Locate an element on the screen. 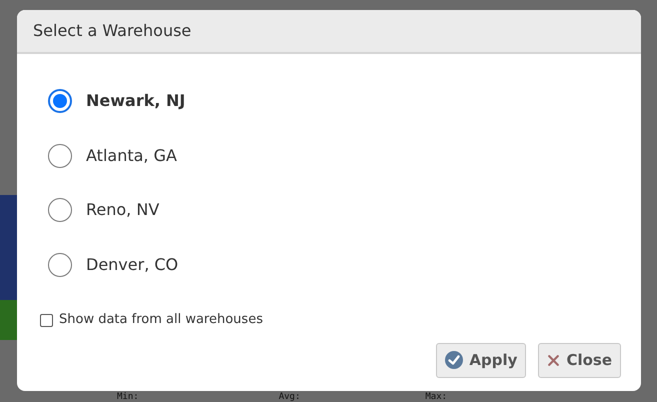 This screenshot has width=657, height=402. close-button: Close is located at coordinates (579, 360).